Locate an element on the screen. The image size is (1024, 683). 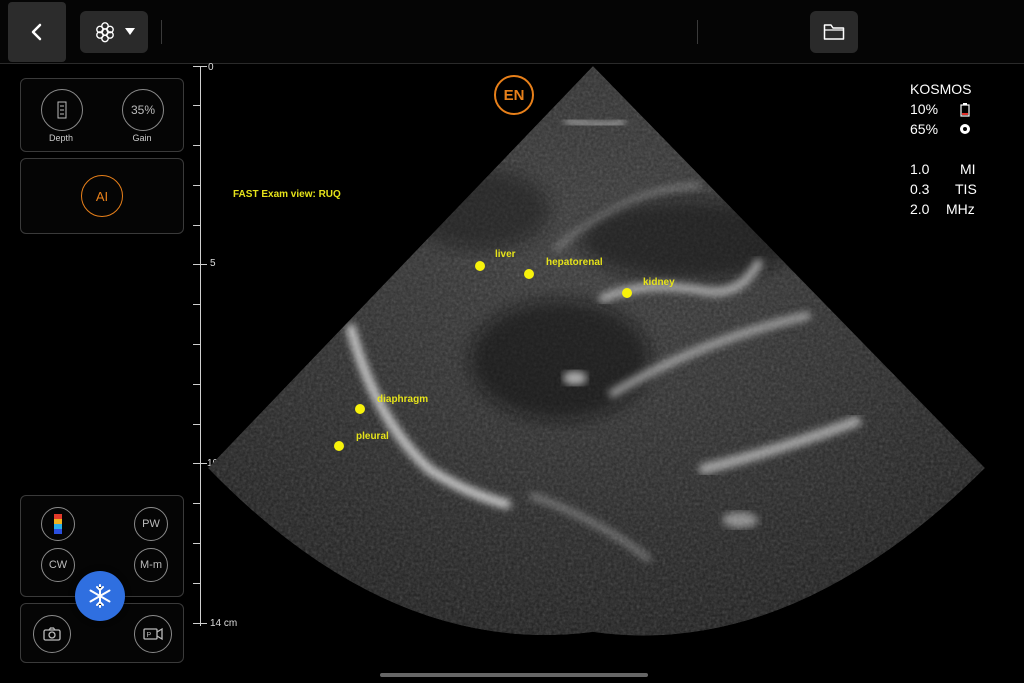
annotation-label-kidney: kidney is located at coordinates (659, 282).